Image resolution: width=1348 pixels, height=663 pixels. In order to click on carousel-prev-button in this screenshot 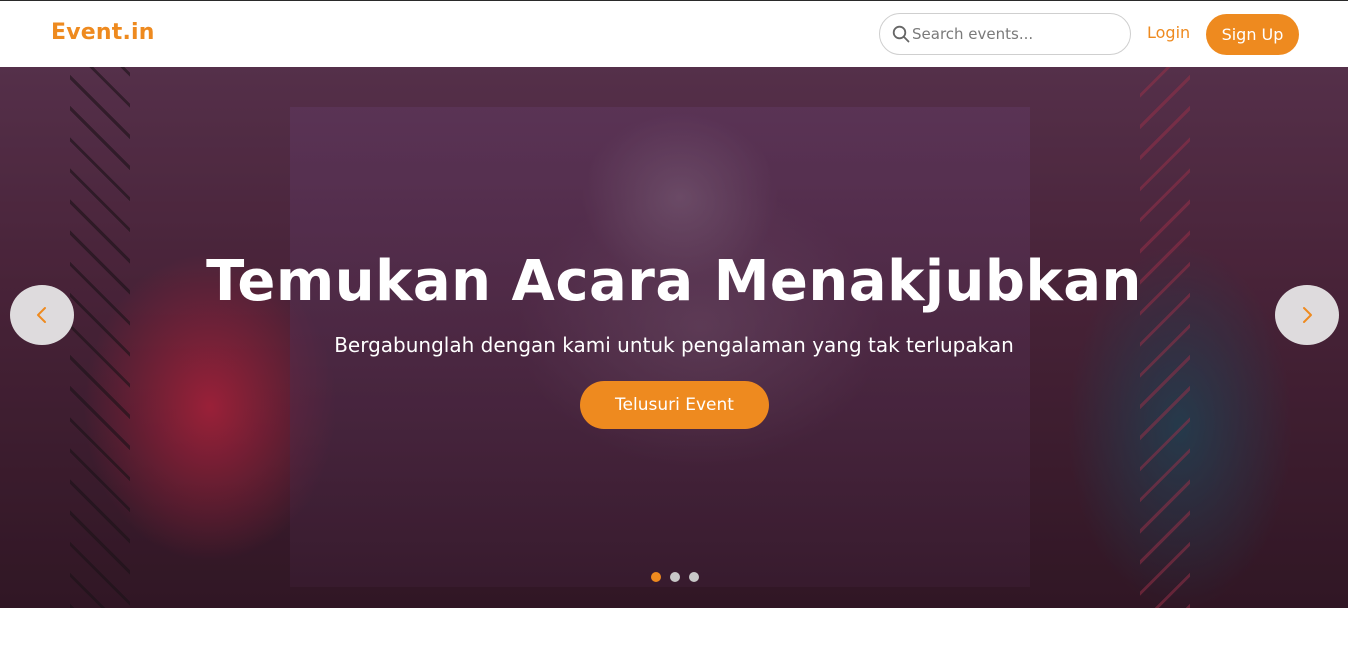, I will do `click(42, 315)`.